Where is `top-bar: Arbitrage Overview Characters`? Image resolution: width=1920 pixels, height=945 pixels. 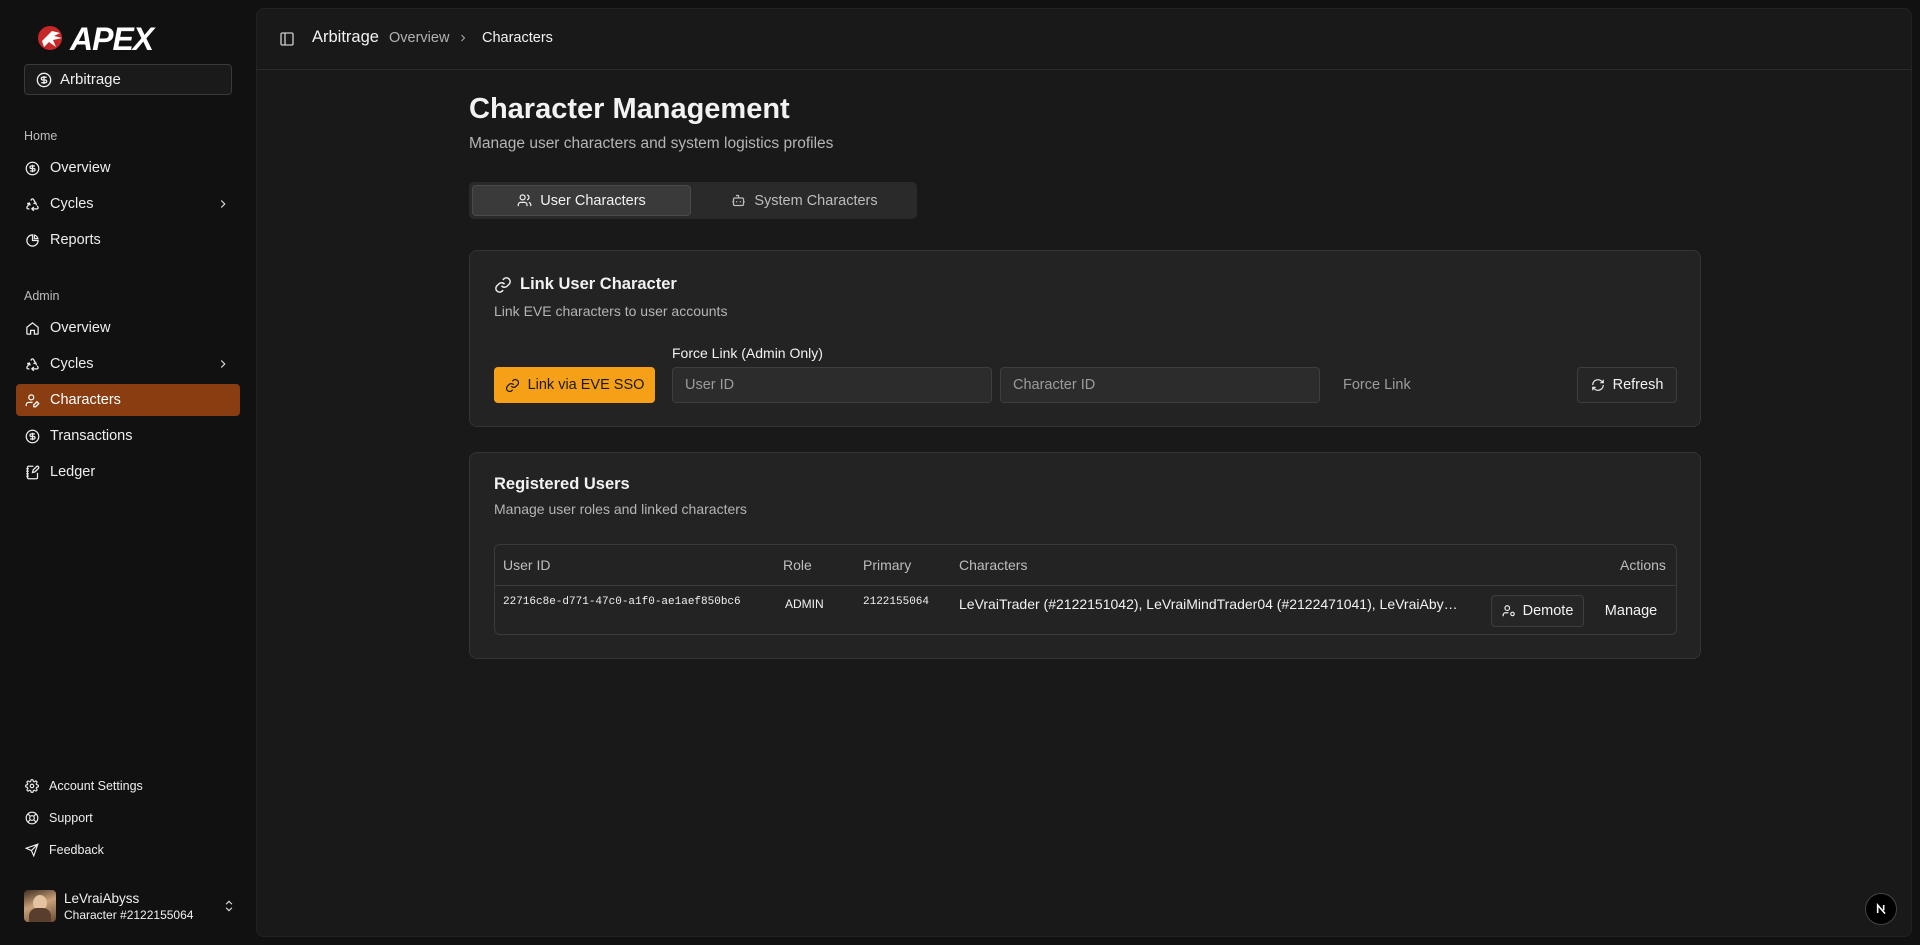
top-bar: Arbitrage Overview Characters is located at coordinates (1084, 39).